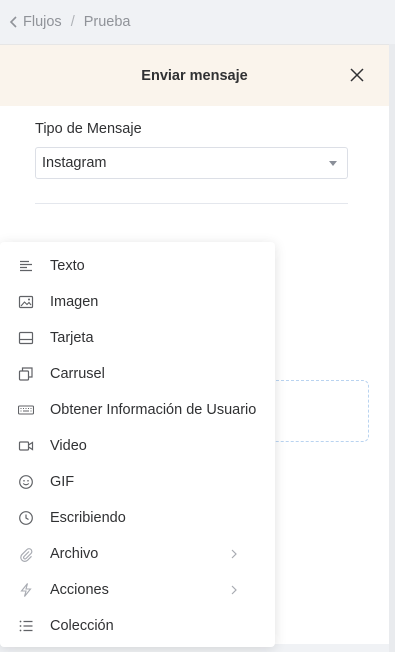  Describe the element at coordinates (74, 163) in the screenshot. I see `message-type-value: Instagram` at that location.